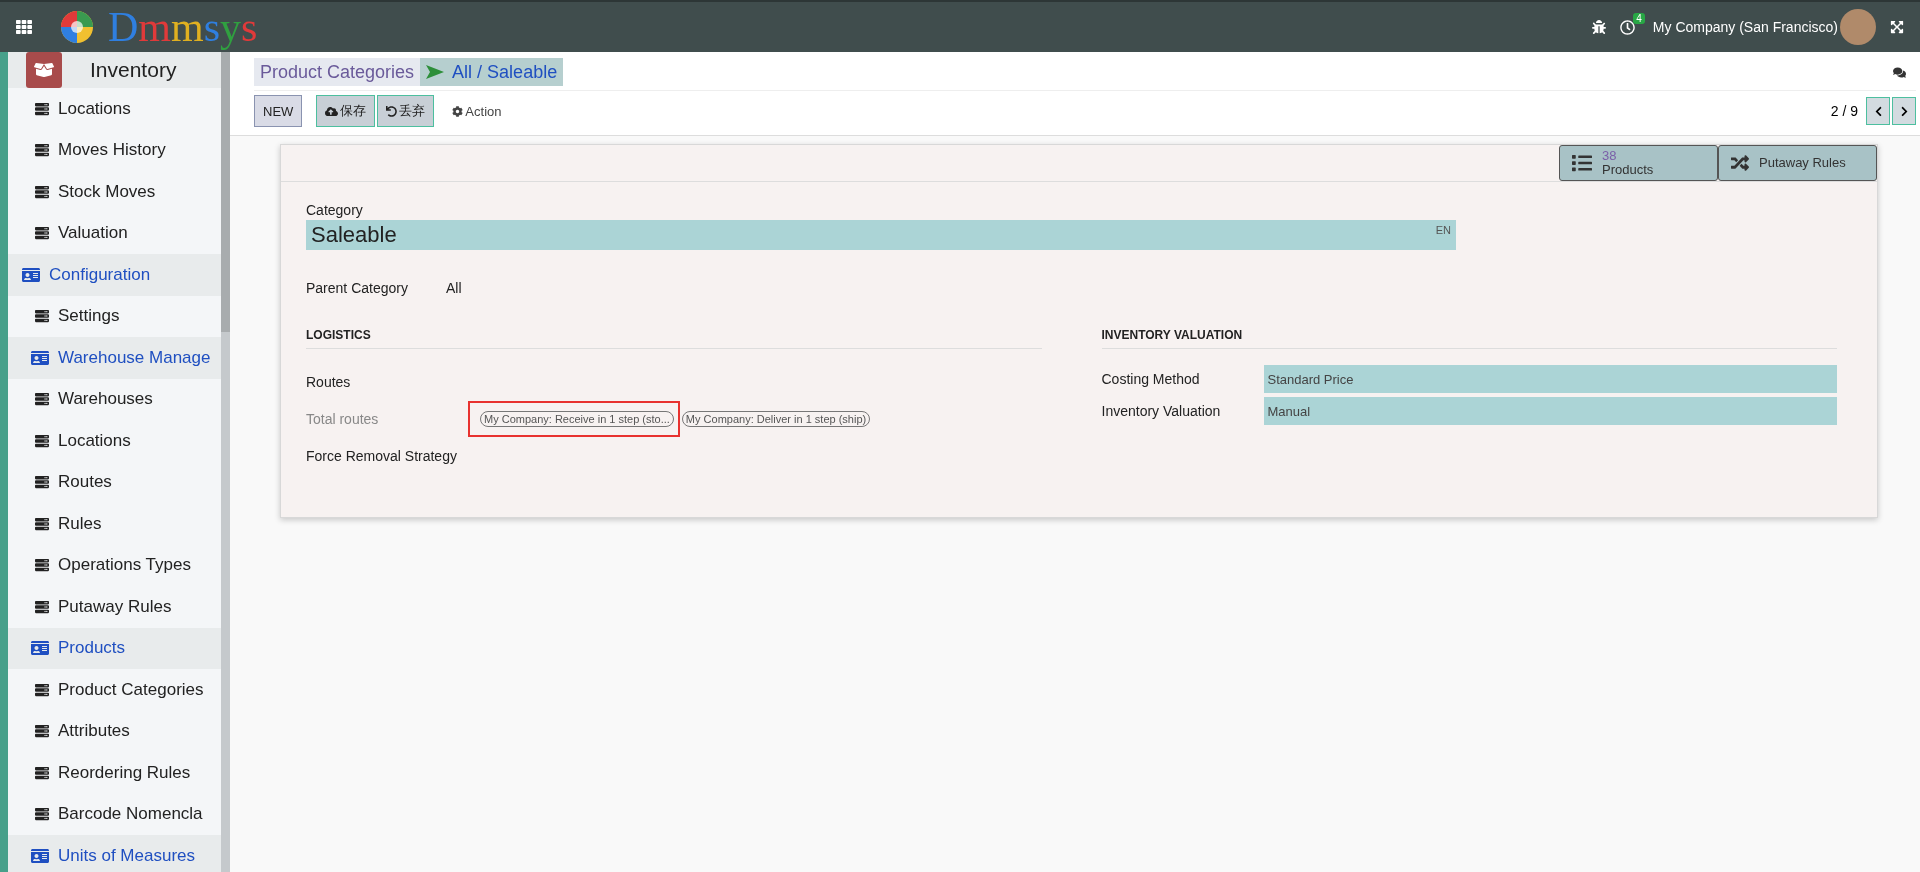  Describe the element at coordinates (1797, 163) in the screenshot. I see `smart-button: Putaway Rules` at that location.